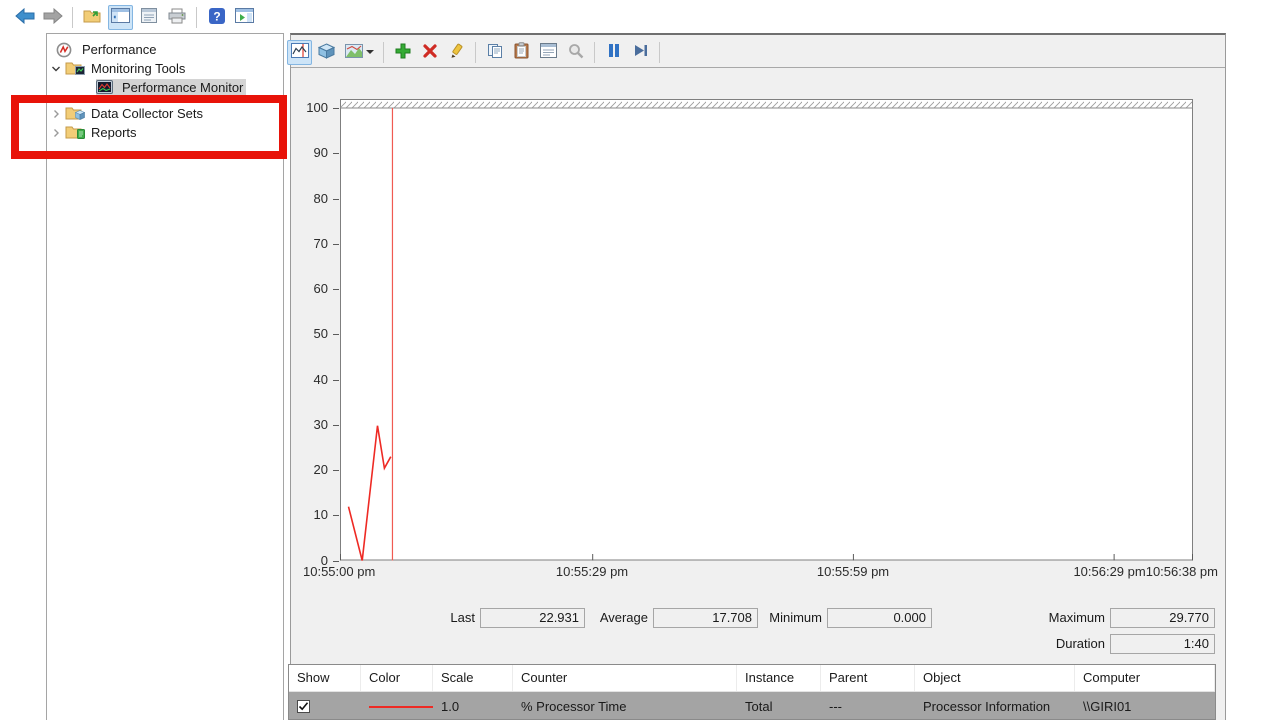 The height and width of the screenshot is (720, 1280). Describe the element at coordinates (52, 17) in the screenshot. I see `forward-button` at that location.